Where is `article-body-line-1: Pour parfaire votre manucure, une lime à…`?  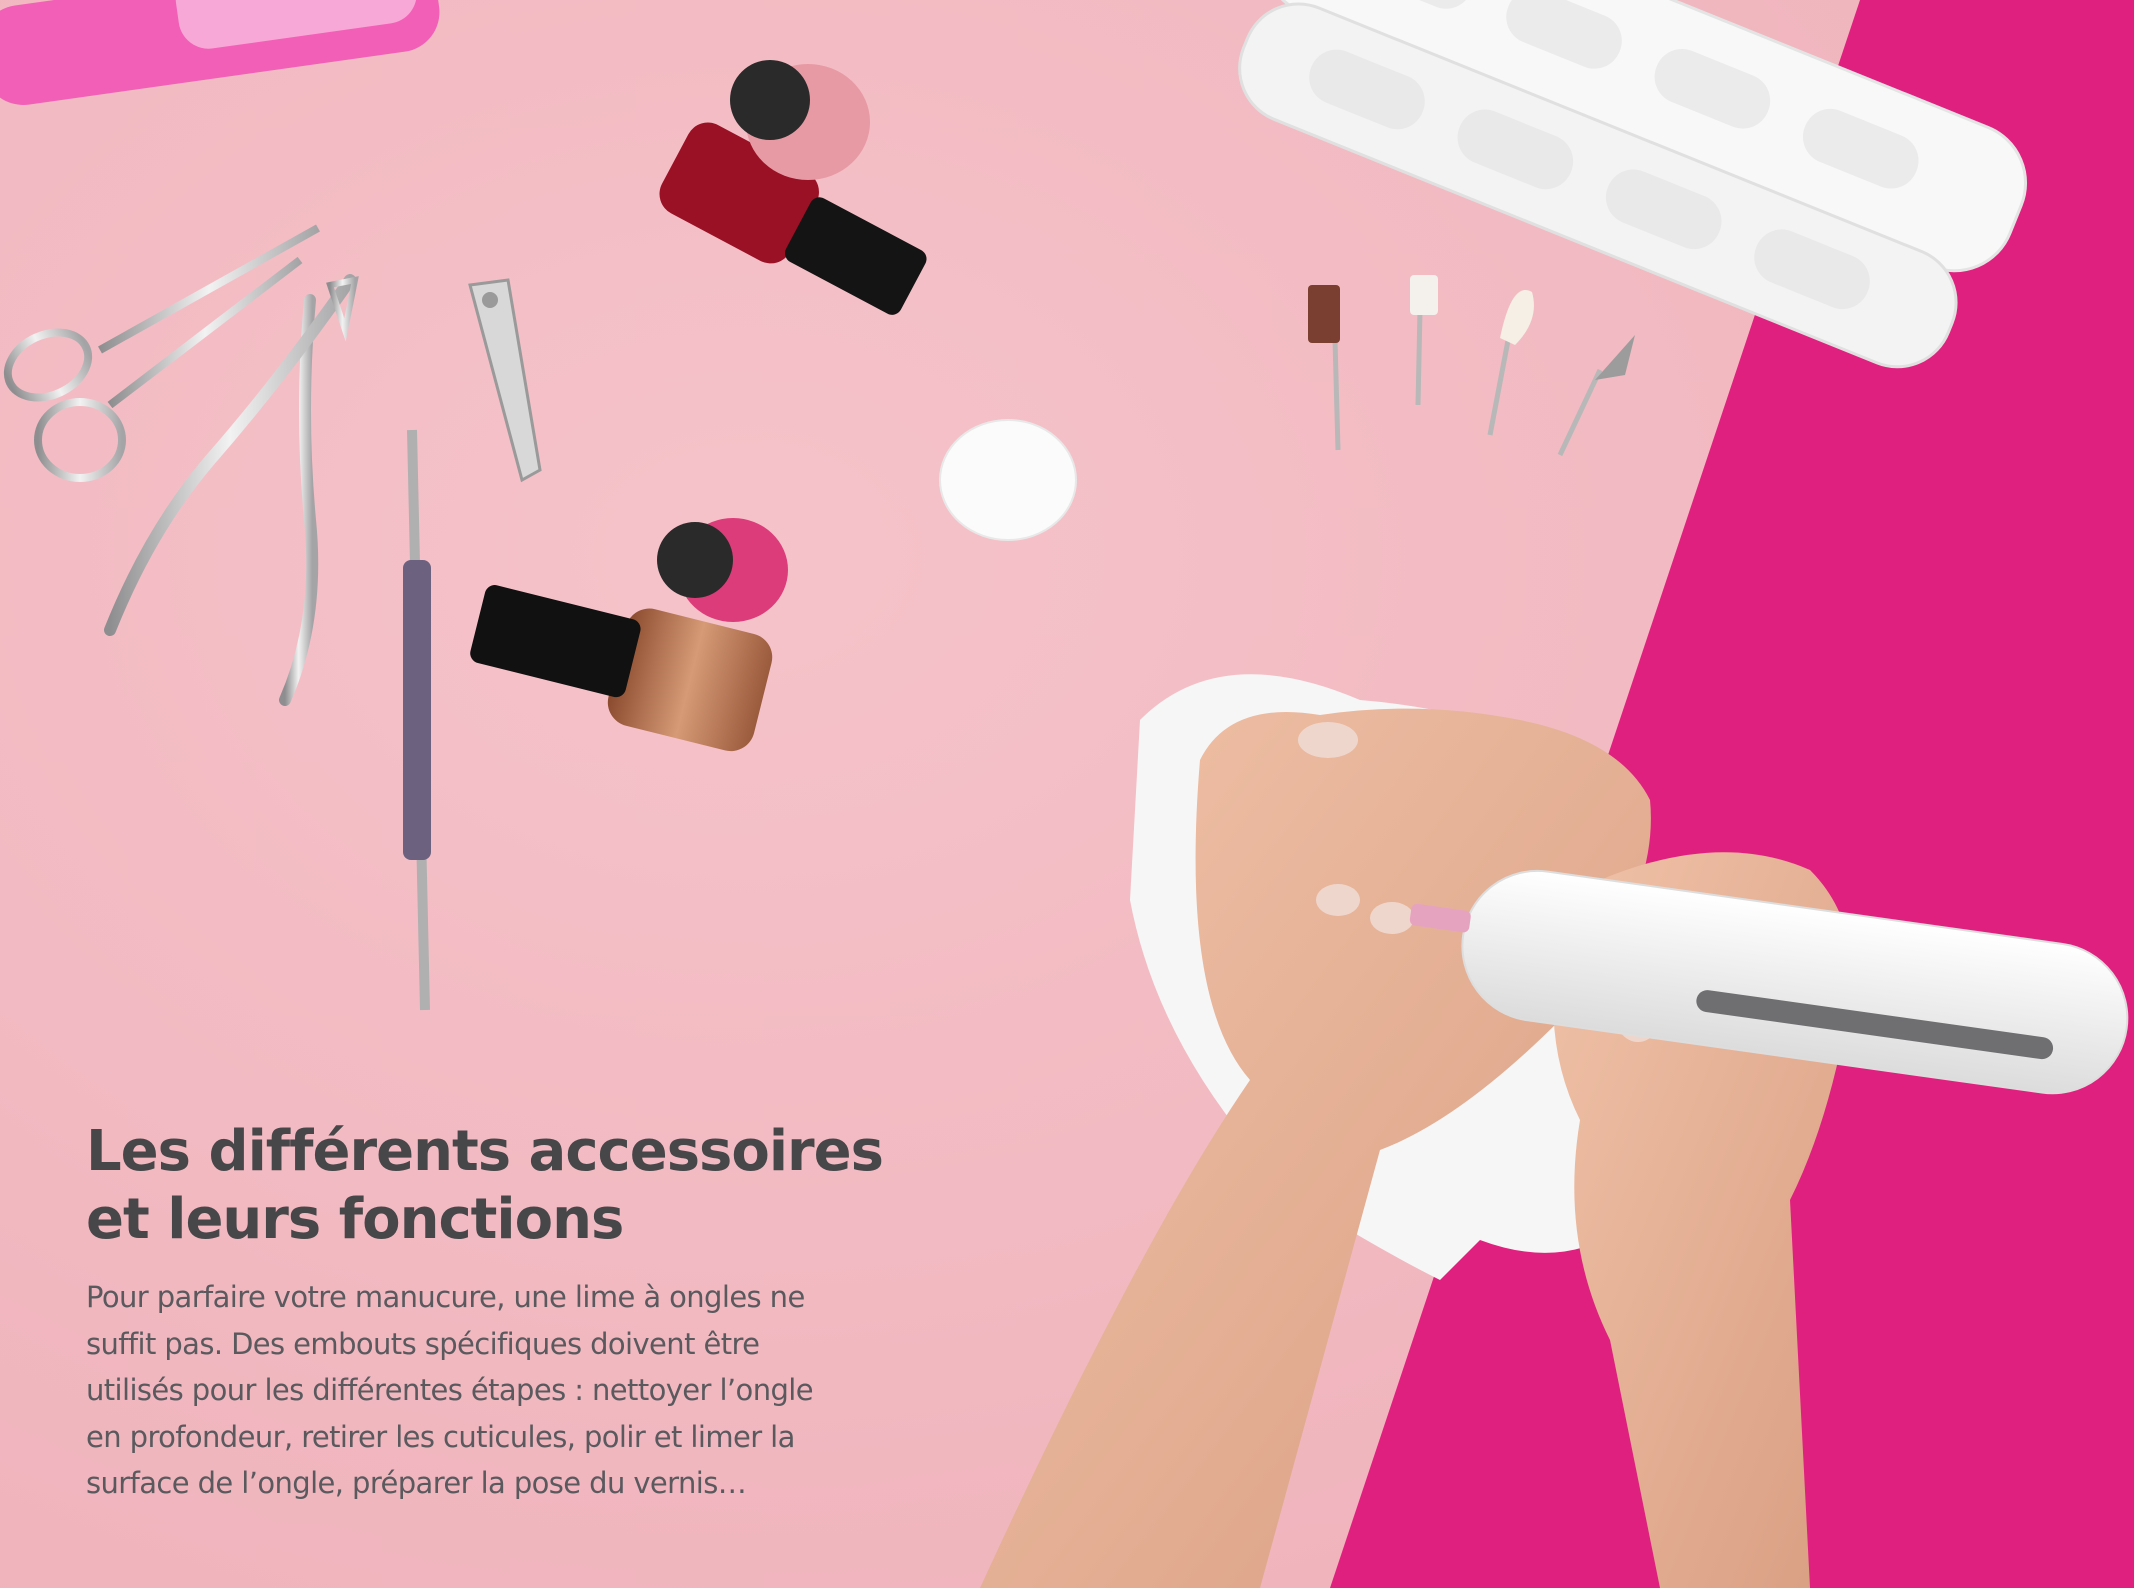
article-body-line-1: Pour parfaire votre manucure, une lime à… is located at coordinates (445, 1297).